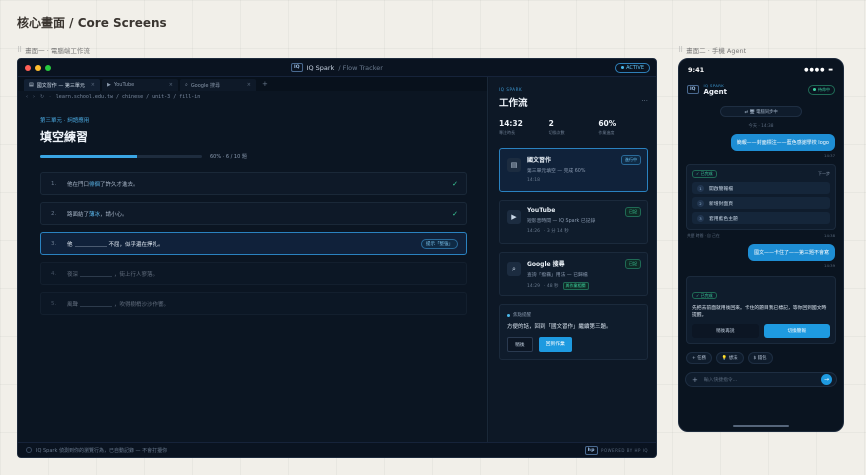 Image resolution: width=866 pixels, height=475 pixels. Describe the element at coordinates (62, 85) in the screenshot. I see `tab-chinese-homework: ▤ 國文習作 — 第三單元 ×` at that location.